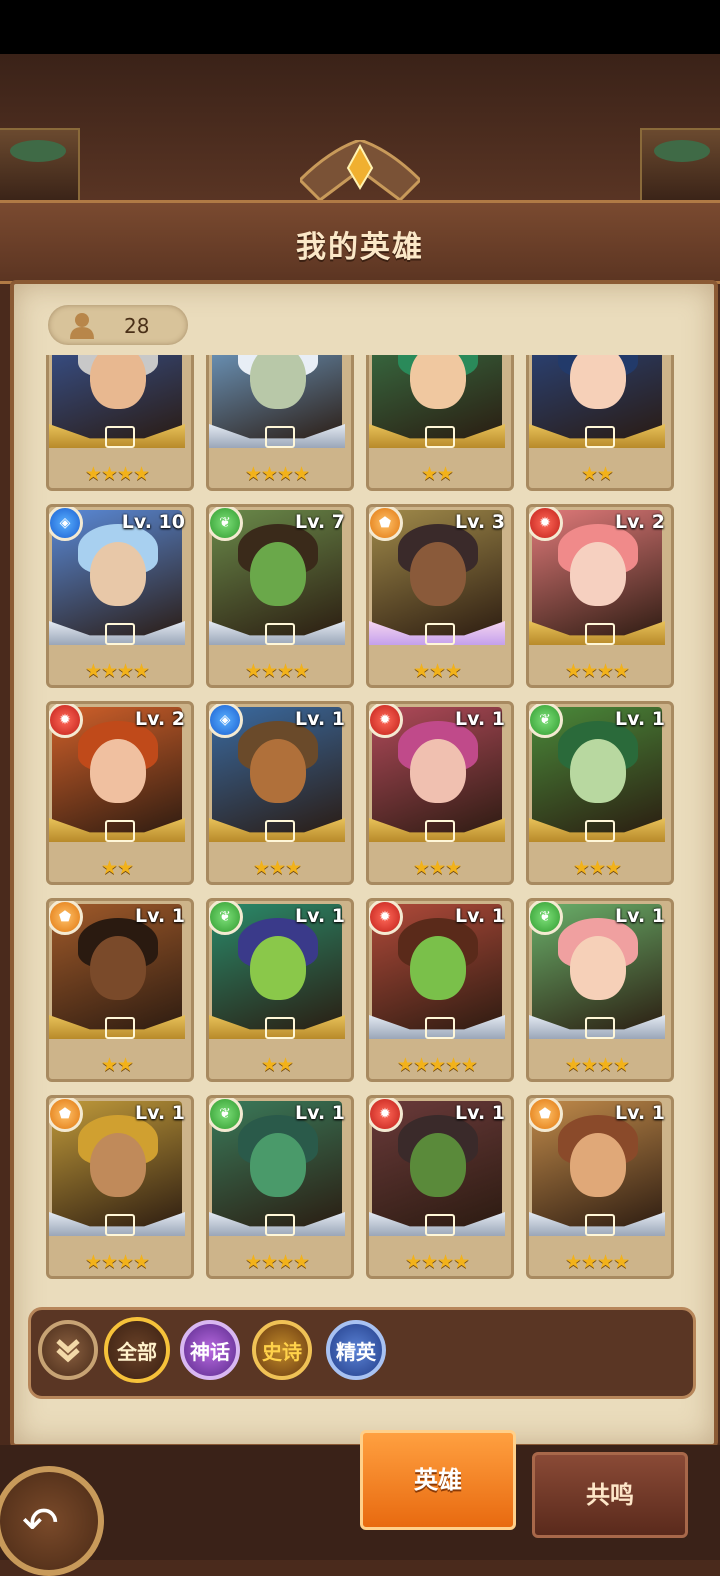 The height and width of the screenshot is (1576, 720). I want to click on left-pillar-ornament, so click(40, 165).